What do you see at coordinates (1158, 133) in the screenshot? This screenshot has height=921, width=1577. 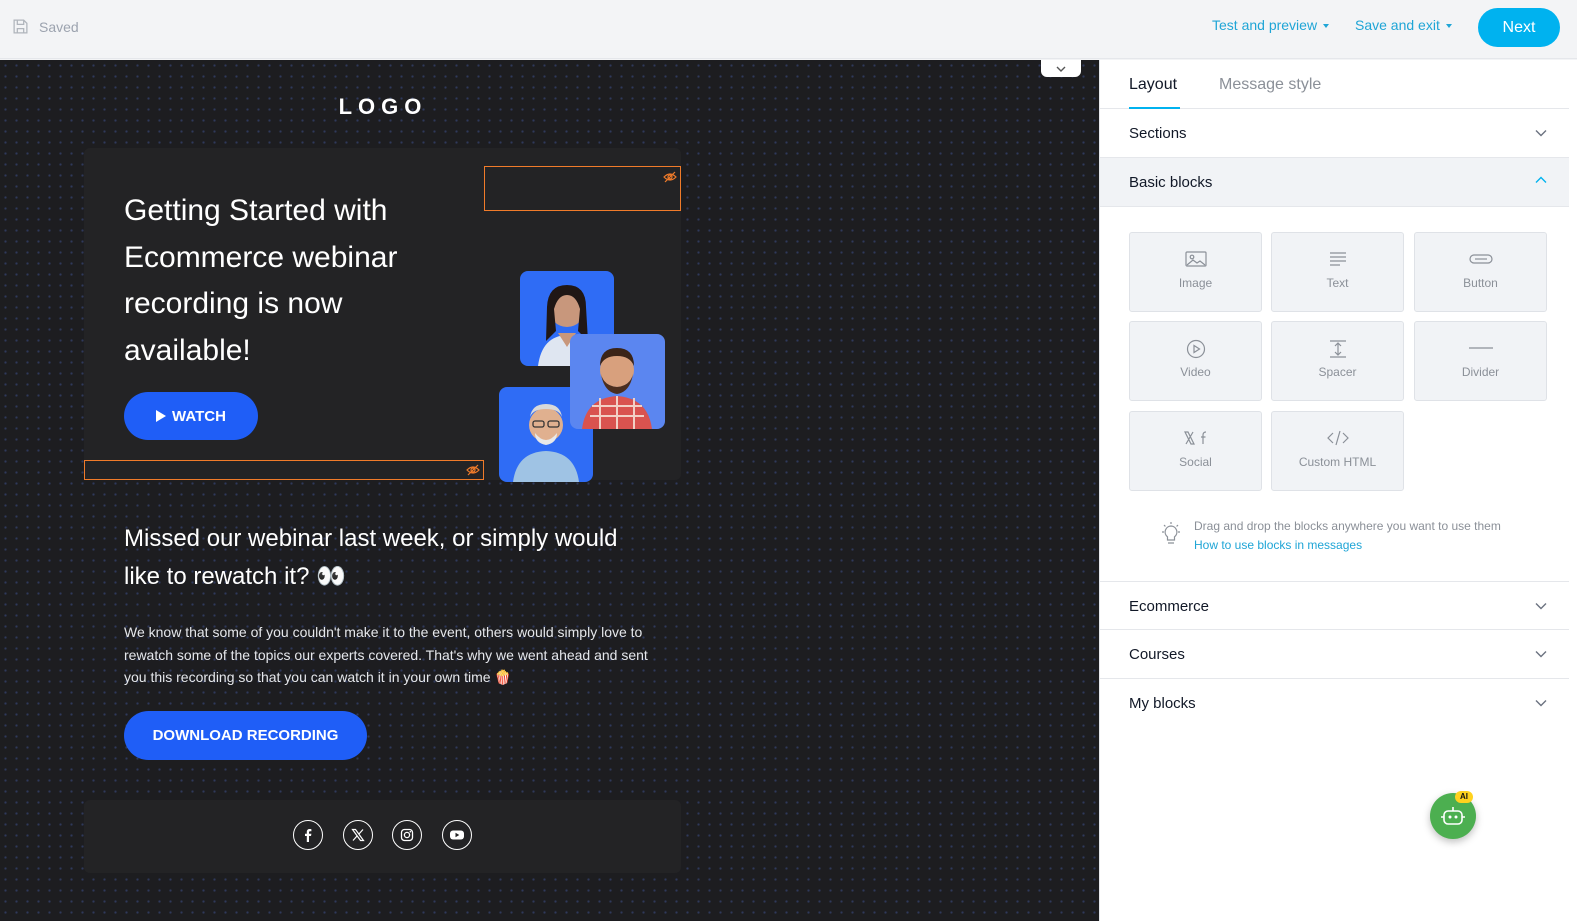 I see `accordion-label: Sections` at bounding box center [1158, 133].